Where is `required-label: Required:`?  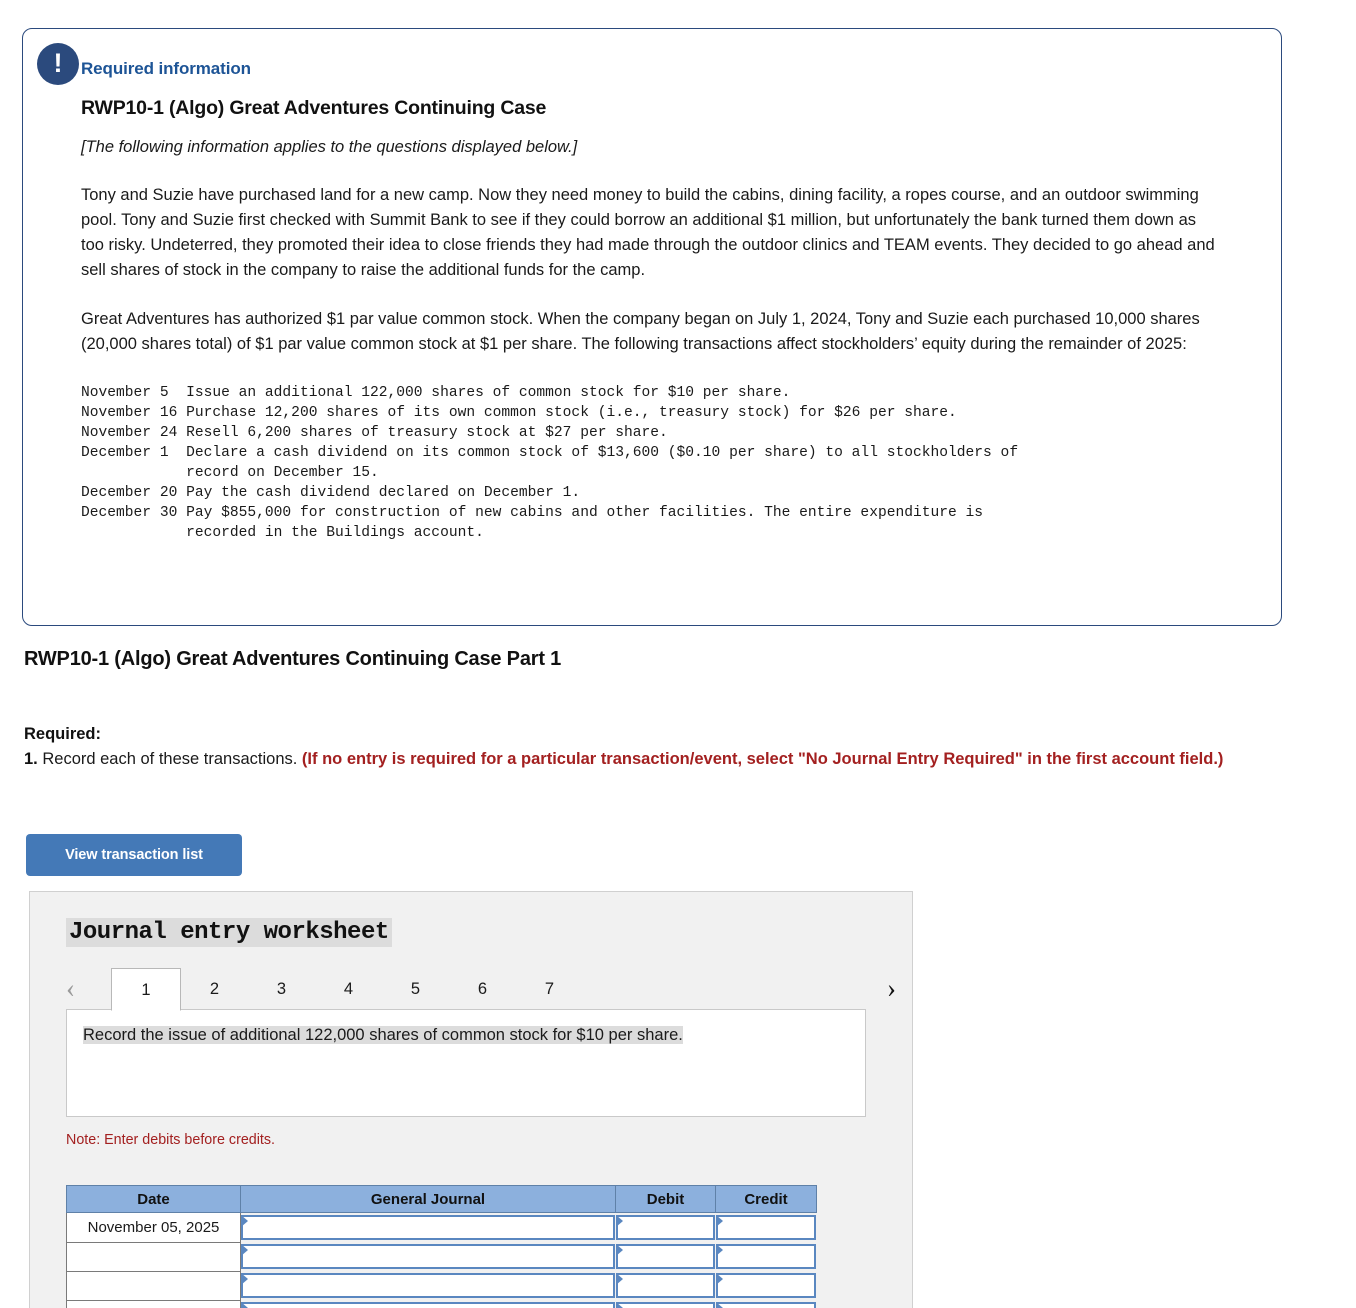
required-label: Required: is located at coordinates (63, 734).